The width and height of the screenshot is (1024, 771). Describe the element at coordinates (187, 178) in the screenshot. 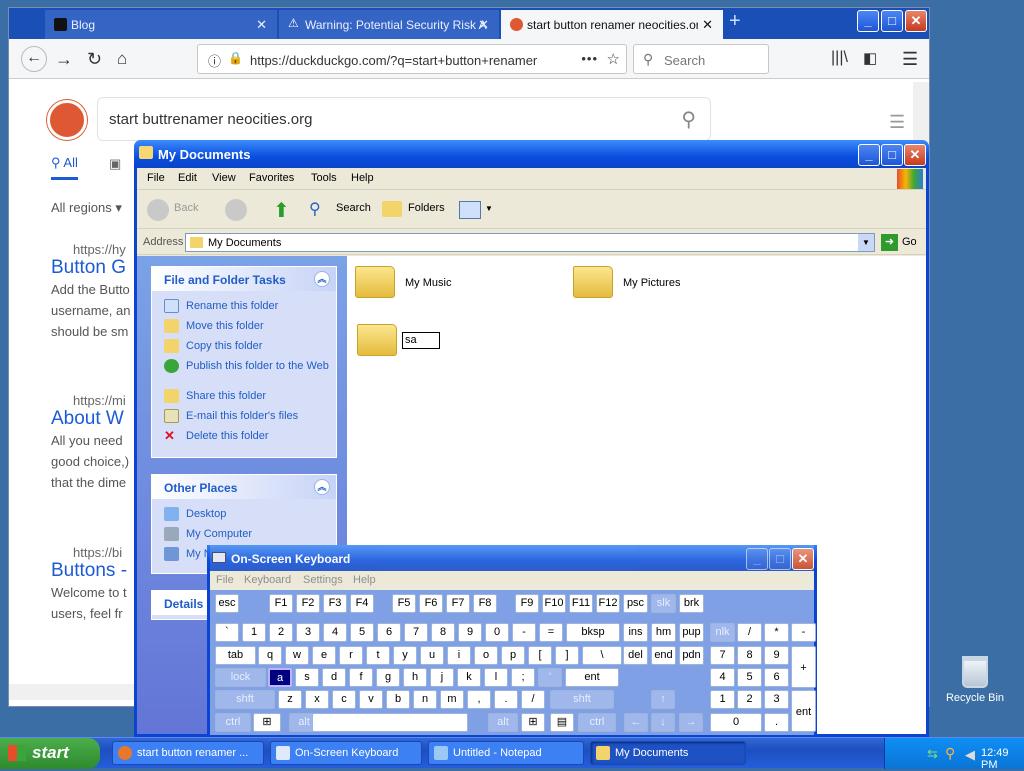

I see `menu-edit: Edit` at that location.